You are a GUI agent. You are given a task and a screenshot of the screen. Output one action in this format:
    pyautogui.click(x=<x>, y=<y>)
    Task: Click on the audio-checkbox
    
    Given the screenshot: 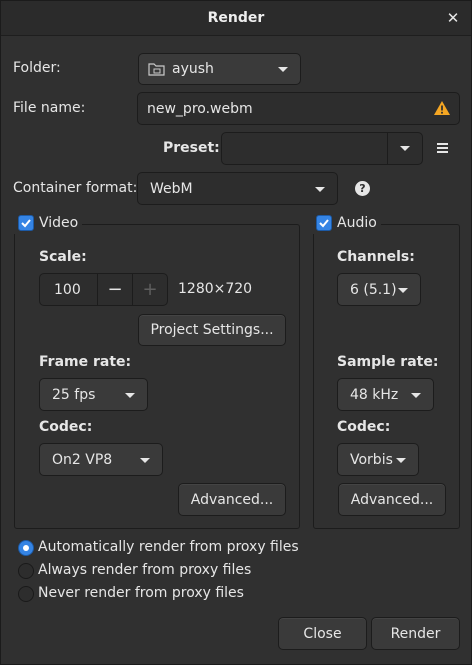 What is the action you would take?
    pyautogui.click(x=324, y=223)
    